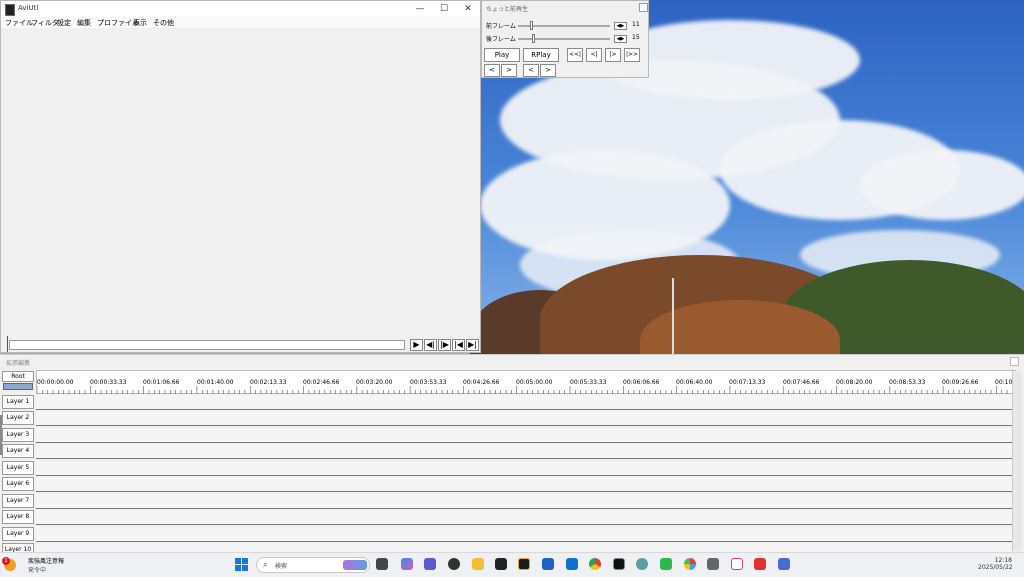 Image resolution: width=1024 pixels, height=577 pixels. What do you see at coordinates (458, 345) in the screenshot?
I see `go-start-button: |◀` at bounding box center [458, 345].